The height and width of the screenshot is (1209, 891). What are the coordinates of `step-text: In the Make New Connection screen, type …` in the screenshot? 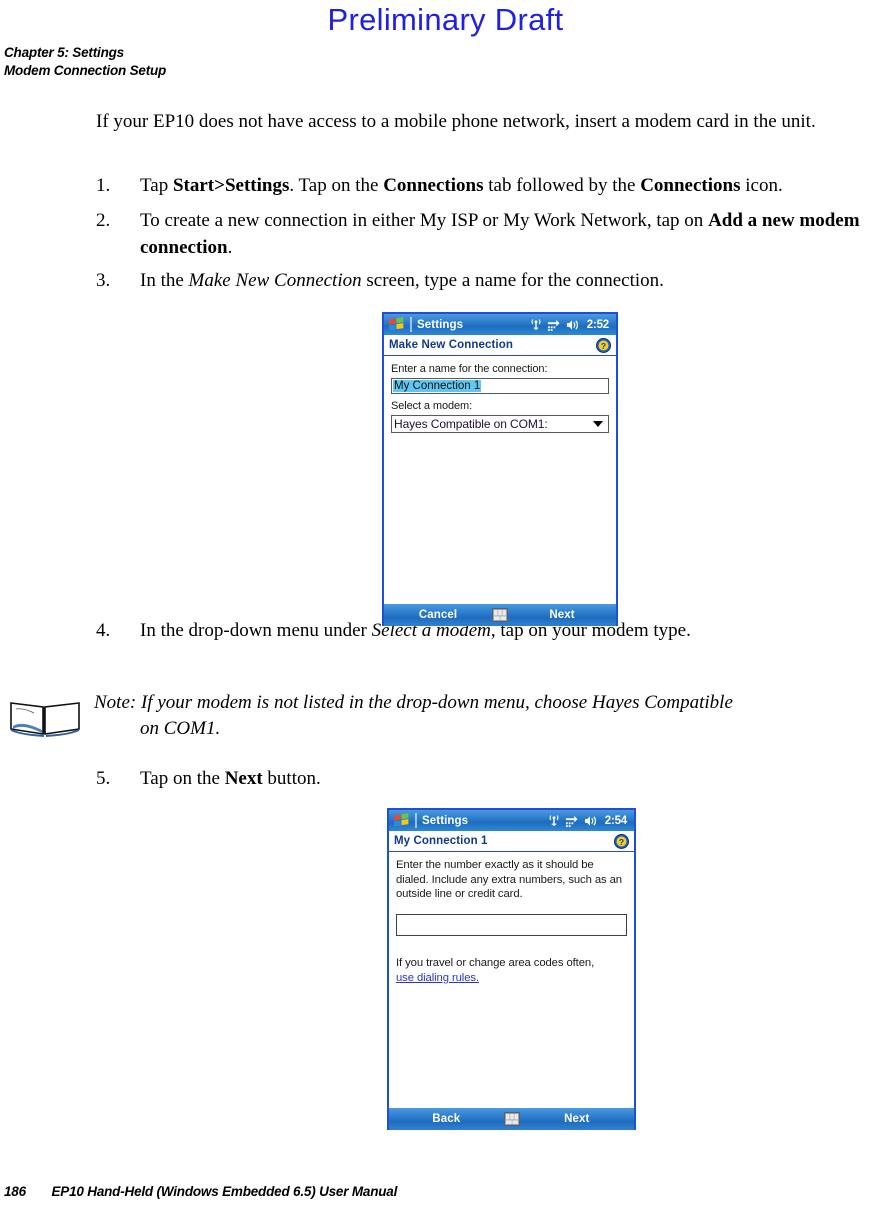 It's located at (402, 280).